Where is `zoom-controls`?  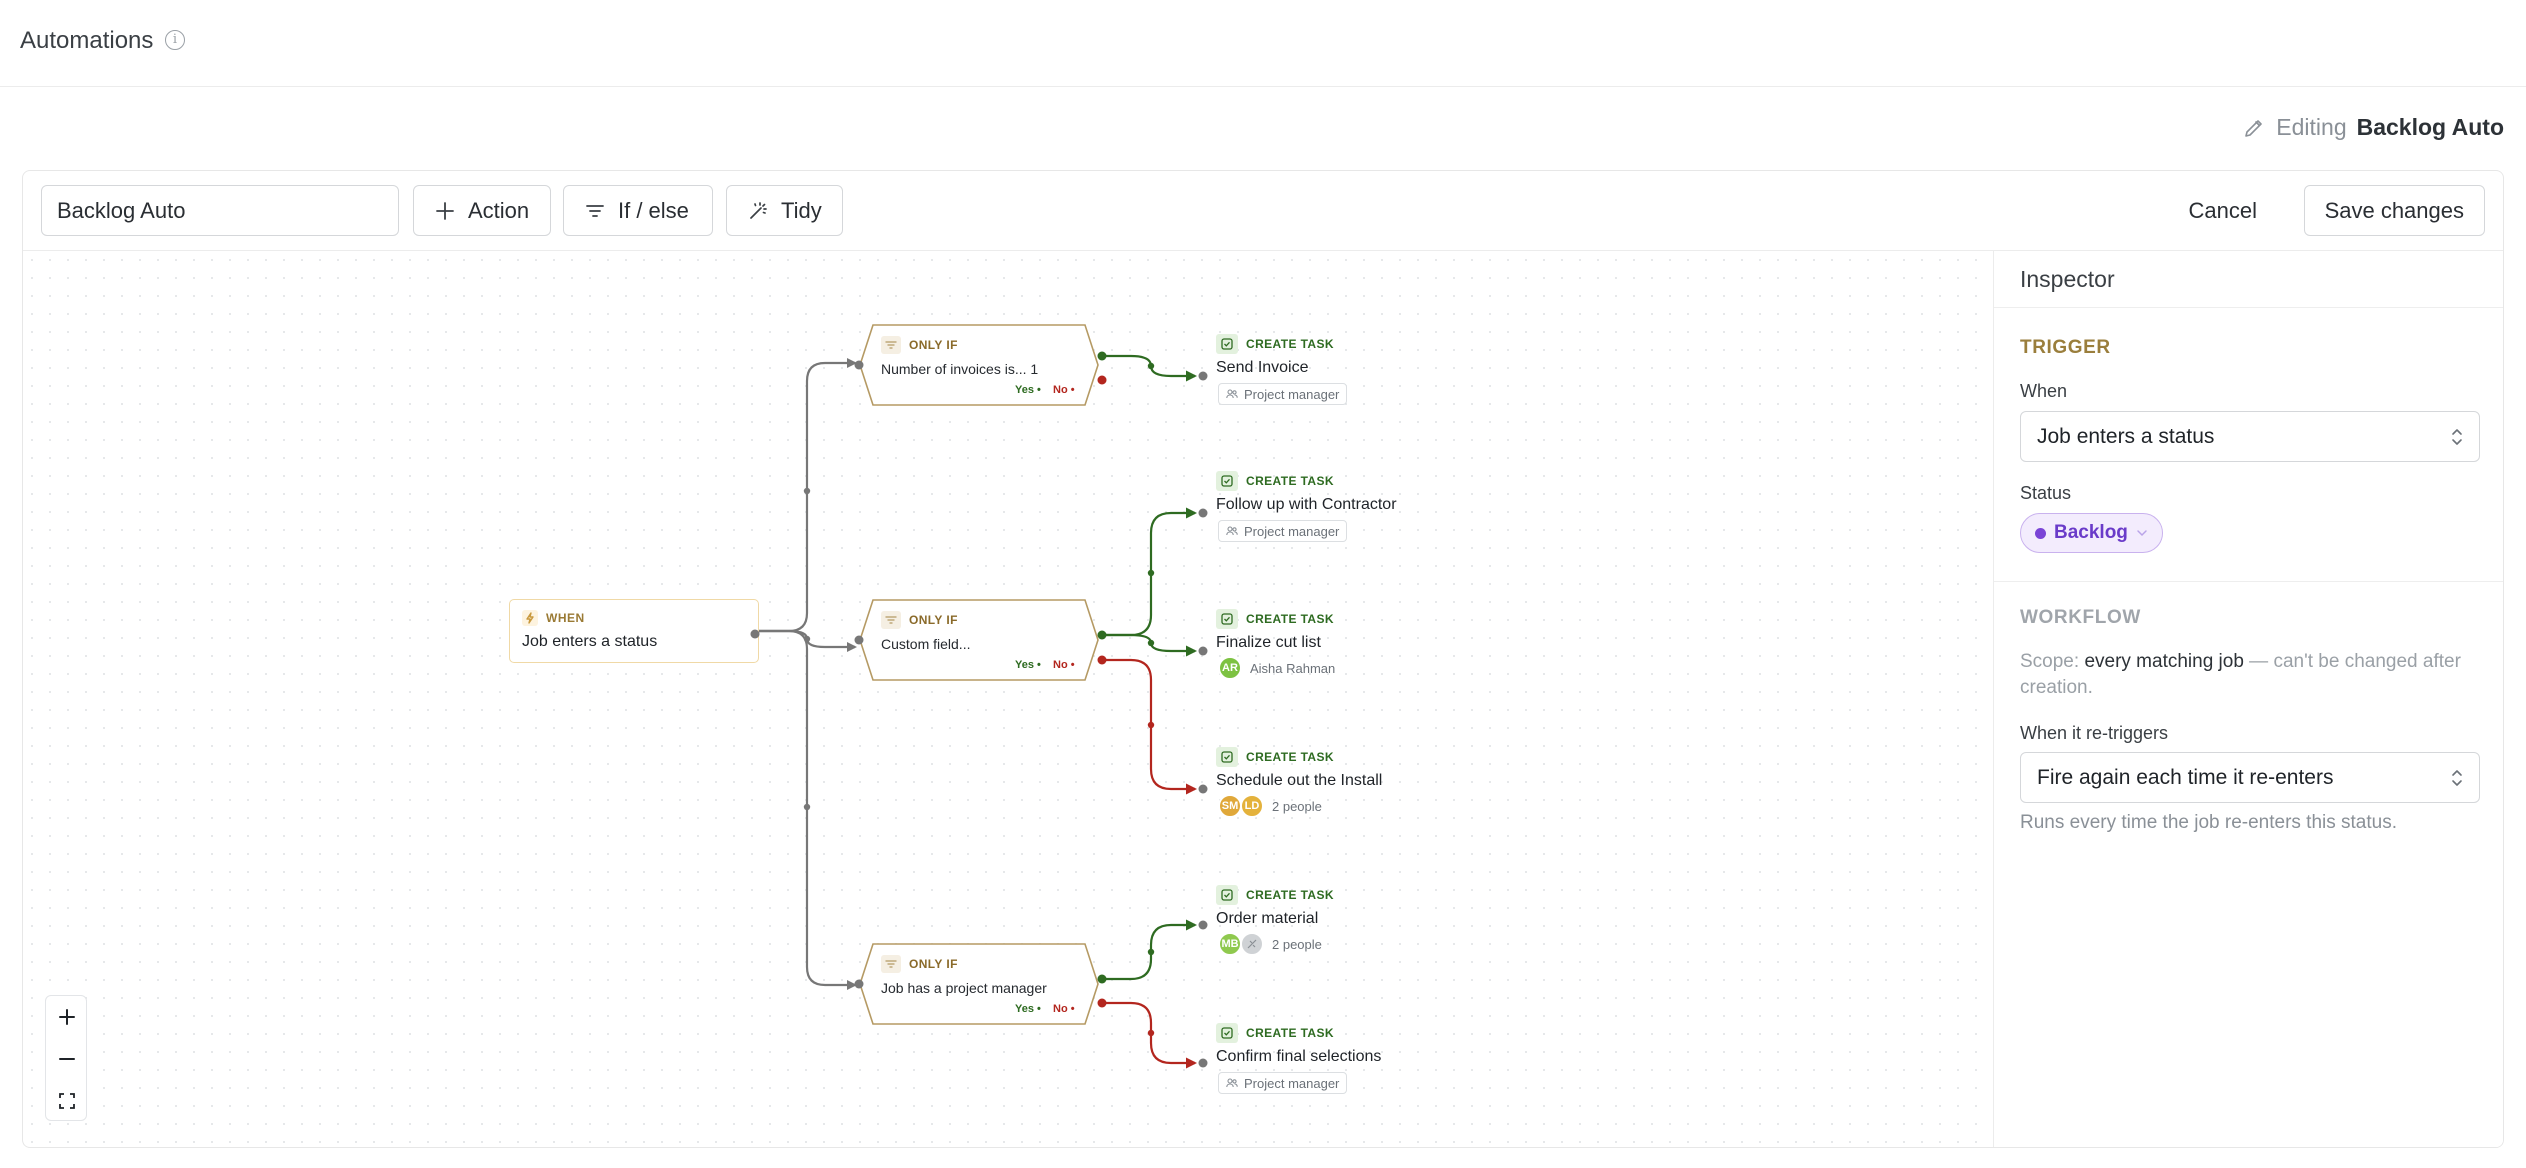 zoom-controls is located at coordinates (66, 1058).